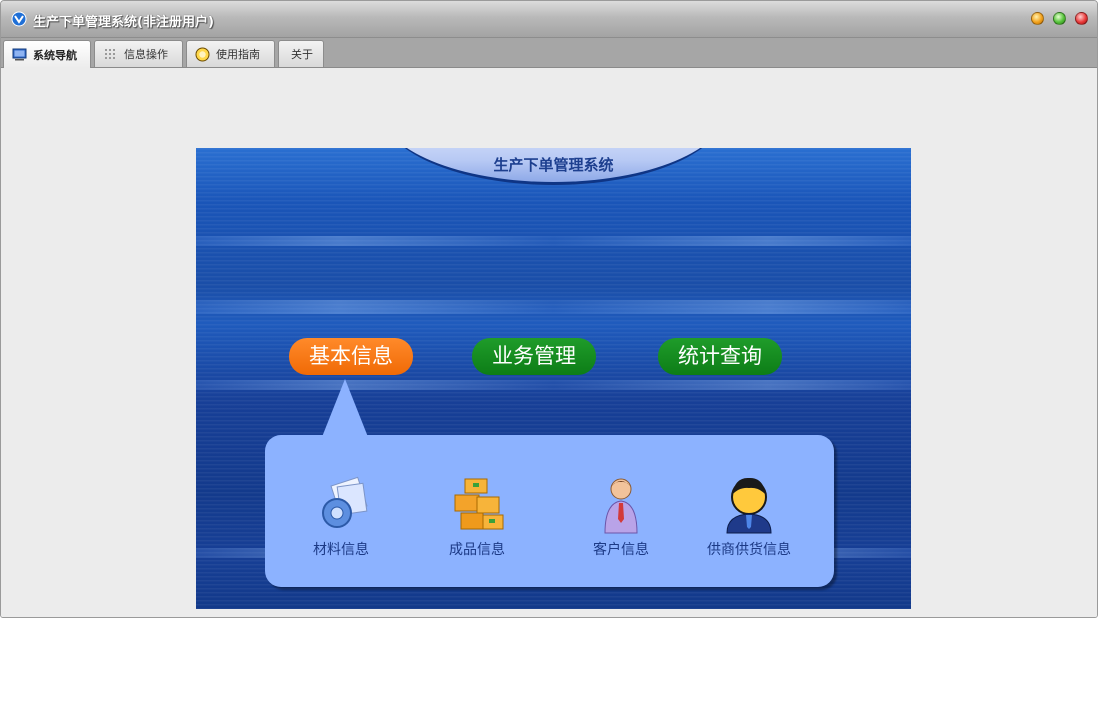 This screenshot has width=1098, height=719. Describe the element at coordinates (1059, 18) in the screenshot. I see `maximize-button` at that location.